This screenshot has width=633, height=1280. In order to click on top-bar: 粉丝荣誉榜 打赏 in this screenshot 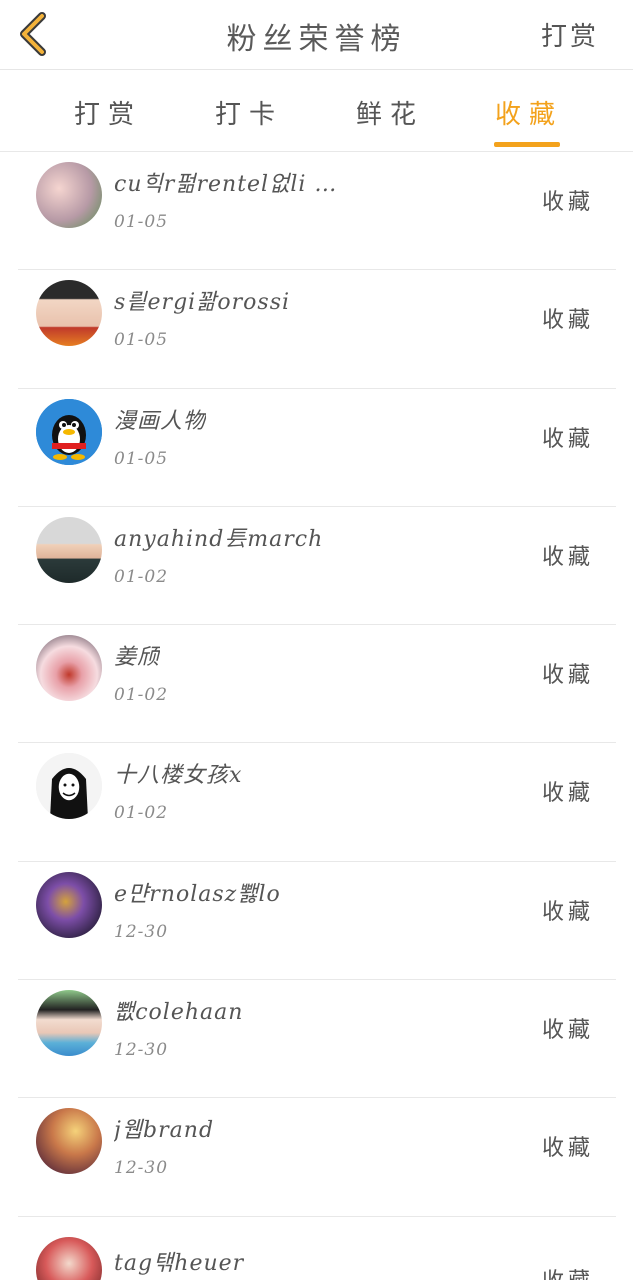, I will do `click(316, 35)`.